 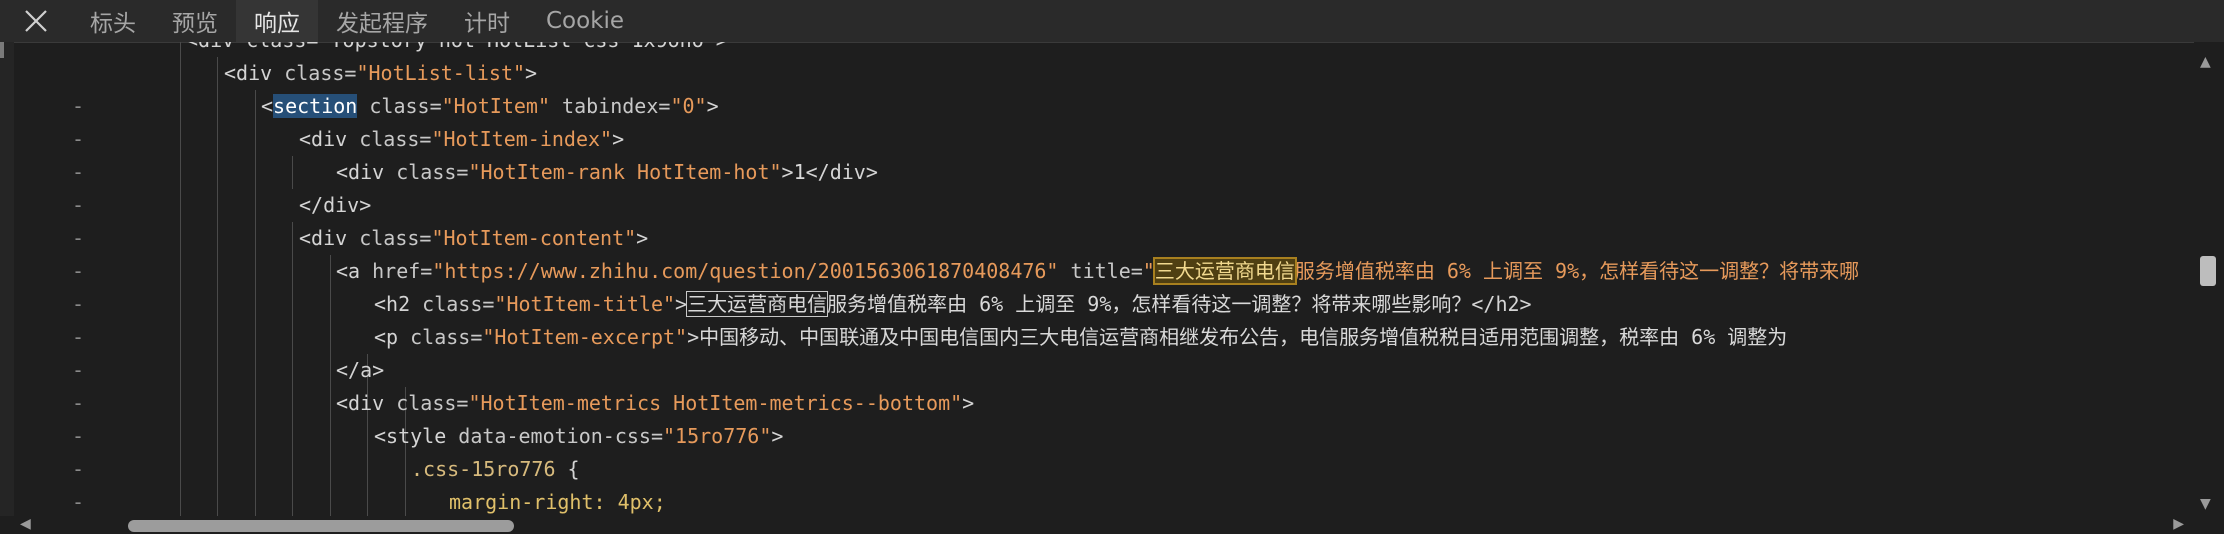 What do you see at coordinates (315, 106) in the screenshot?
I see `selected-tag-name: section` at bounding box center [315, 106].